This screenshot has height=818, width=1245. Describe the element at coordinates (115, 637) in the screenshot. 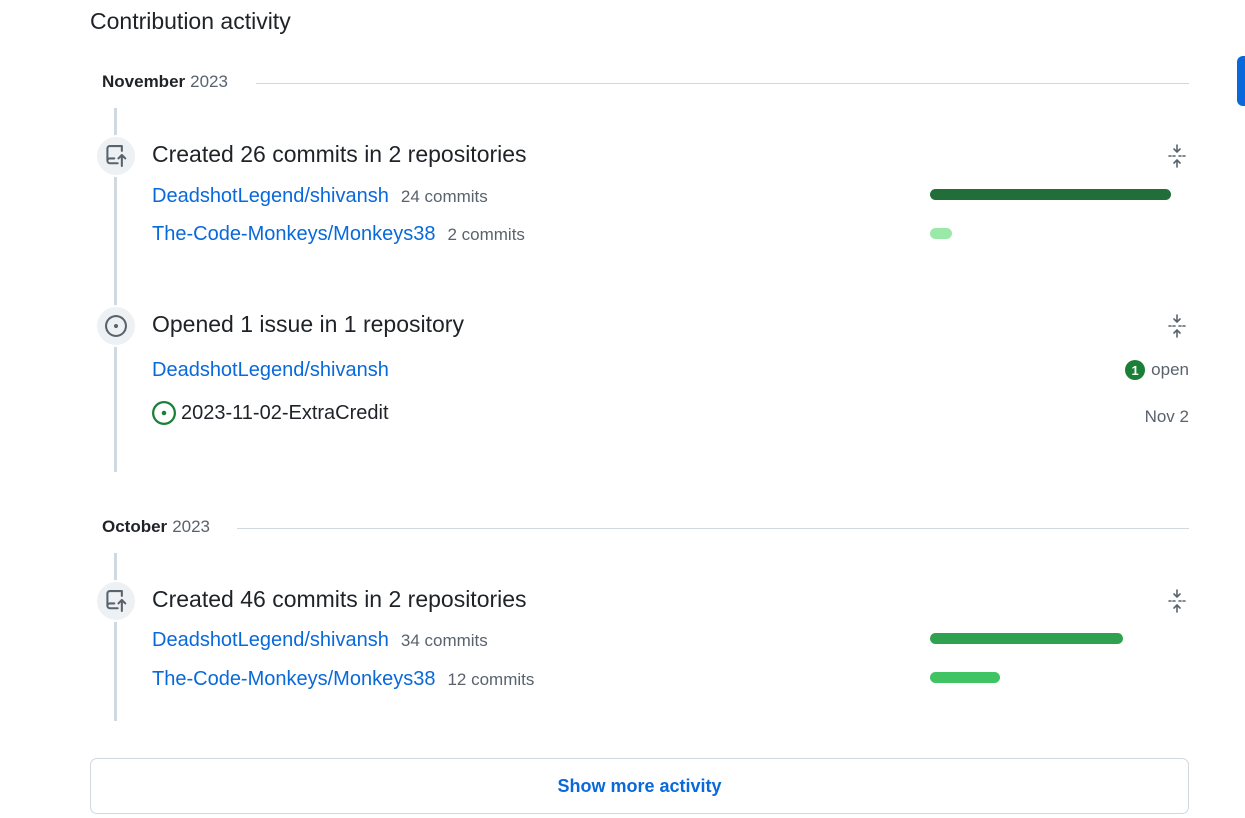

I see `timeline-line` at that location.